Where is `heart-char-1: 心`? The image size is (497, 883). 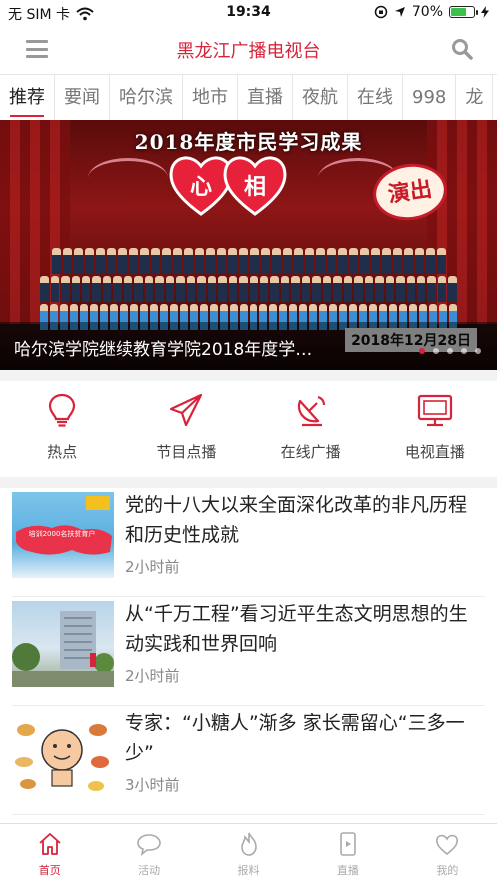 heart-char-1: 心 is located at coordinates (201, 187).